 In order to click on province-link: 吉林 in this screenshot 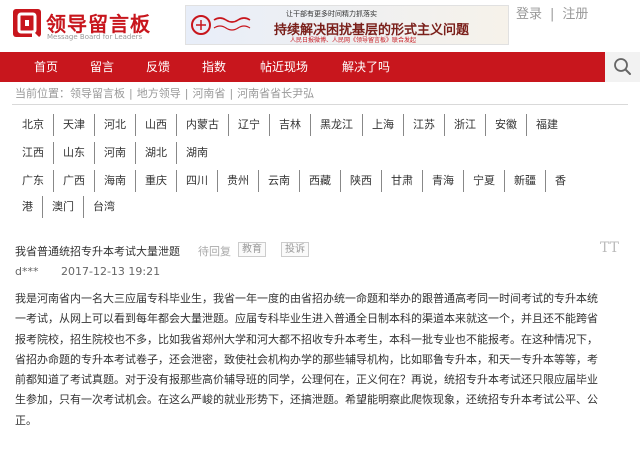, I will do `click(289, 125)`.